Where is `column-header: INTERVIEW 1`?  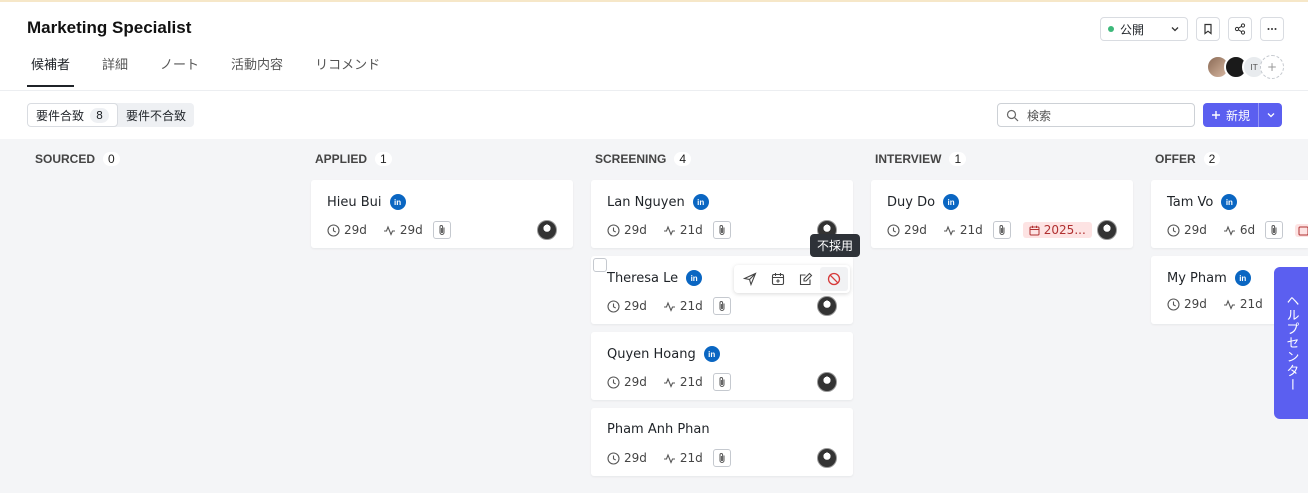 column-header: INTERVIEW 1 is located at coordinates (921, 159).